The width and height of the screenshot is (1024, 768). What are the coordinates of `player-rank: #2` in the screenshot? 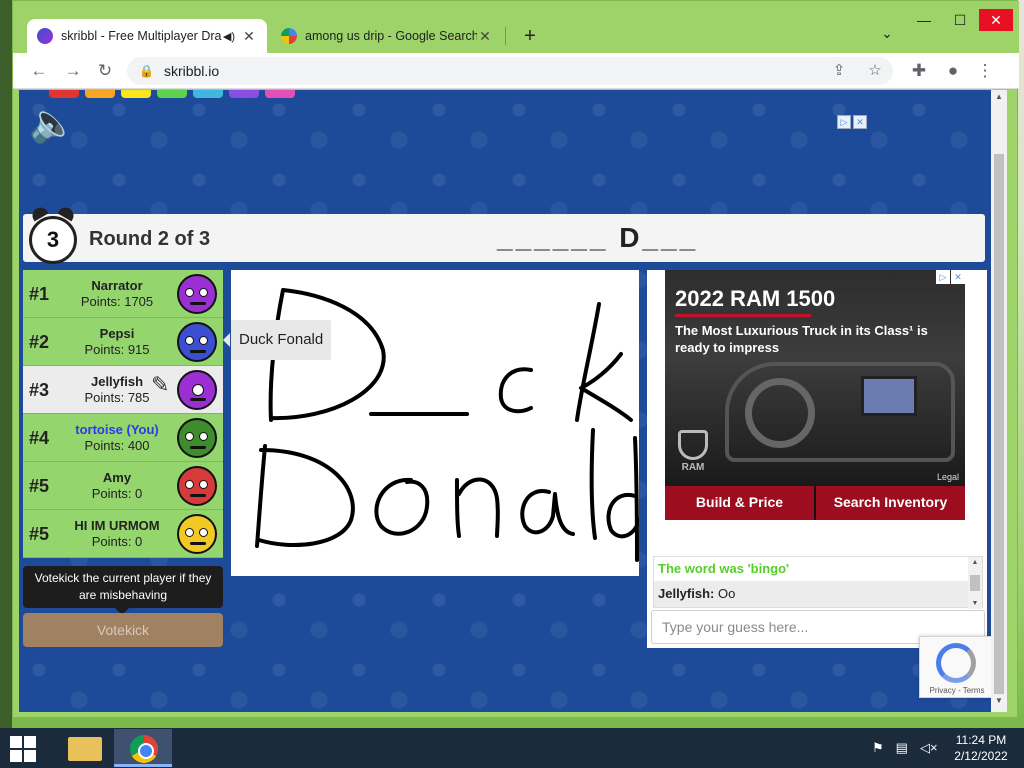 It's located at (39, 342).